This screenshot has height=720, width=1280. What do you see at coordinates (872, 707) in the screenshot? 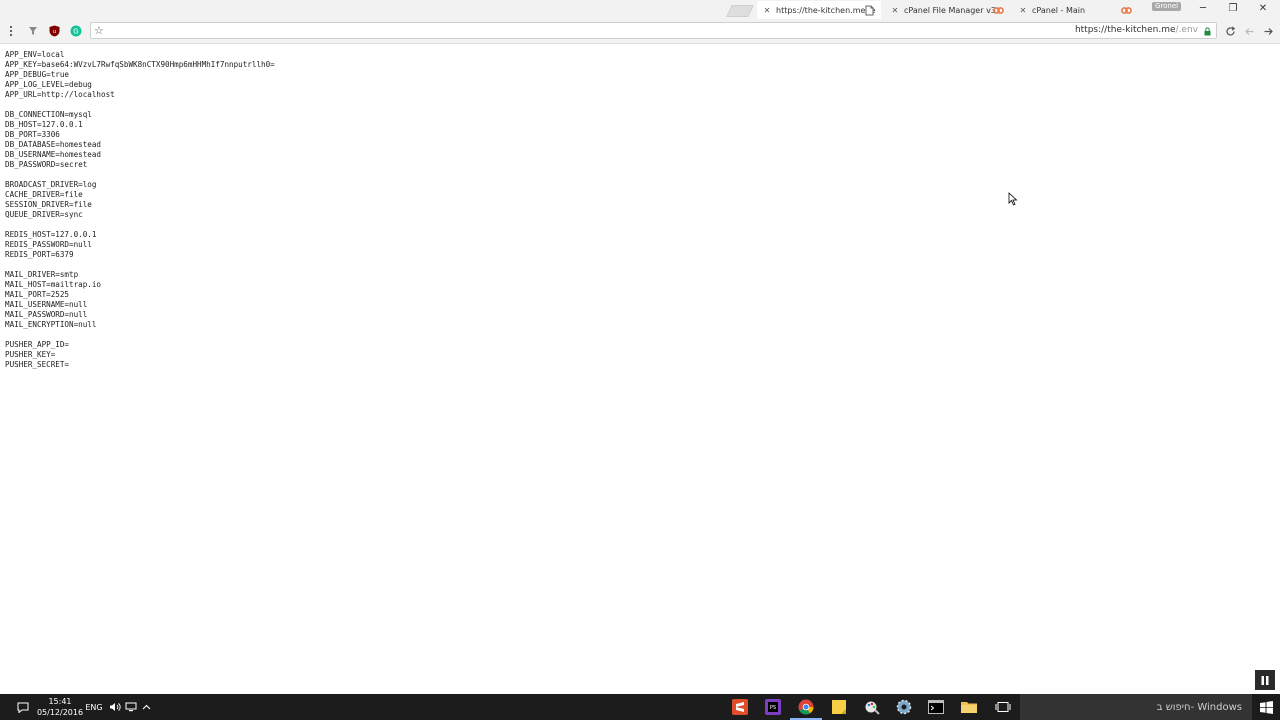
I see `paint-app-icon` at bounding box center [872, 707].